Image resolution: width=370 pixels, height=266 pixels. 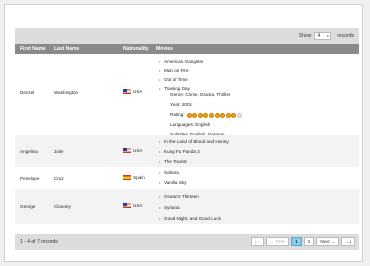 I want to click on movie-item: Good Night, and Good Luck, so click(x=188, y=218).